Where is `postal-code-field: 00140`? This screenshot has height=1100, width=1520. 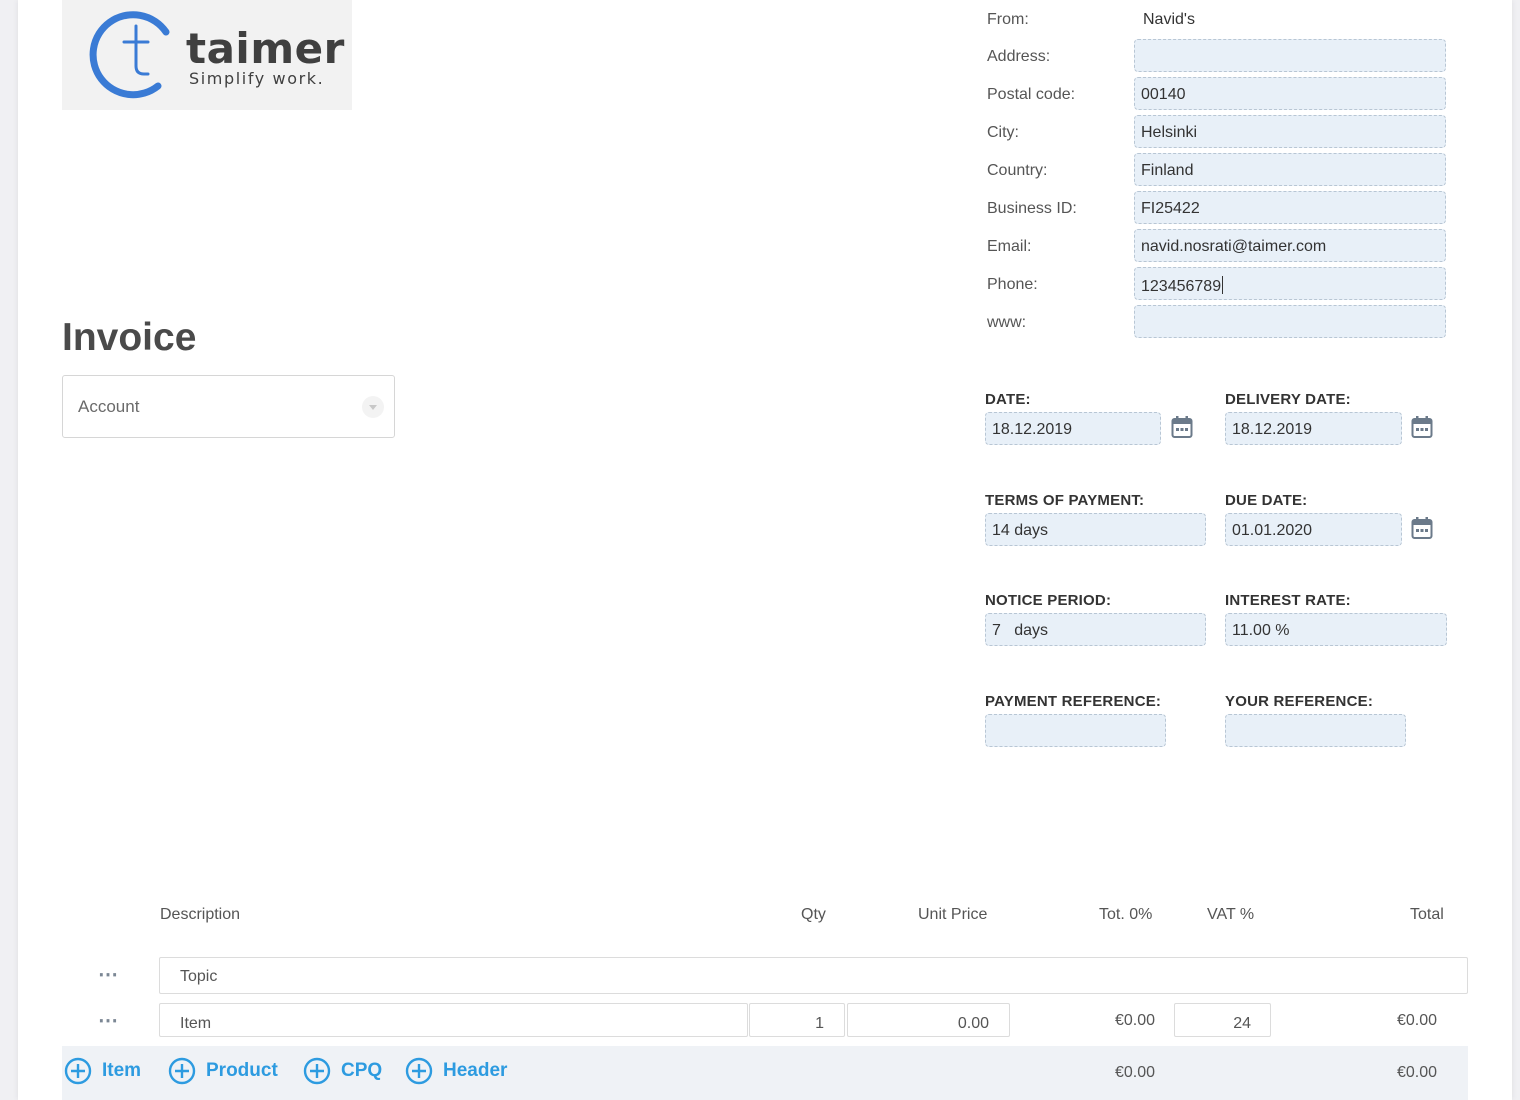 postal-code-field: 00140 is located at coordinates (1290, 93).